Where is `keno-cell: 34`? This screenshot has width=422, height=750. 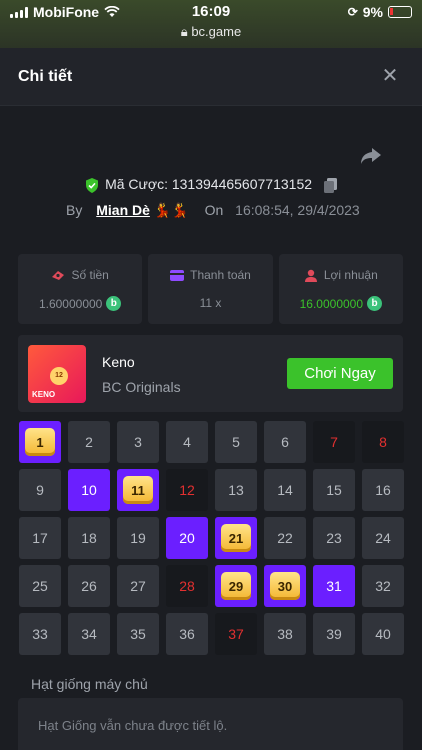 keno-cell: 34 is located at coordinates (89, 634).